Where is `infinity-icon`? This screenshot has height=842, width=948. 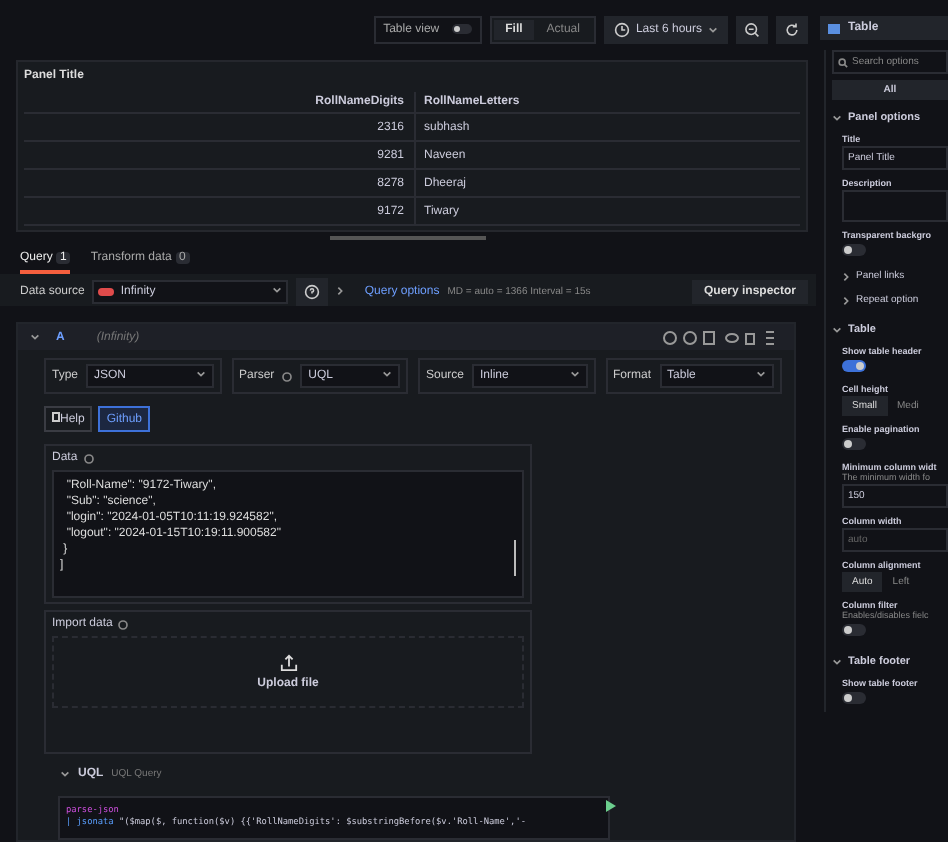 infinity-icon is located at coordinates (106, 292).